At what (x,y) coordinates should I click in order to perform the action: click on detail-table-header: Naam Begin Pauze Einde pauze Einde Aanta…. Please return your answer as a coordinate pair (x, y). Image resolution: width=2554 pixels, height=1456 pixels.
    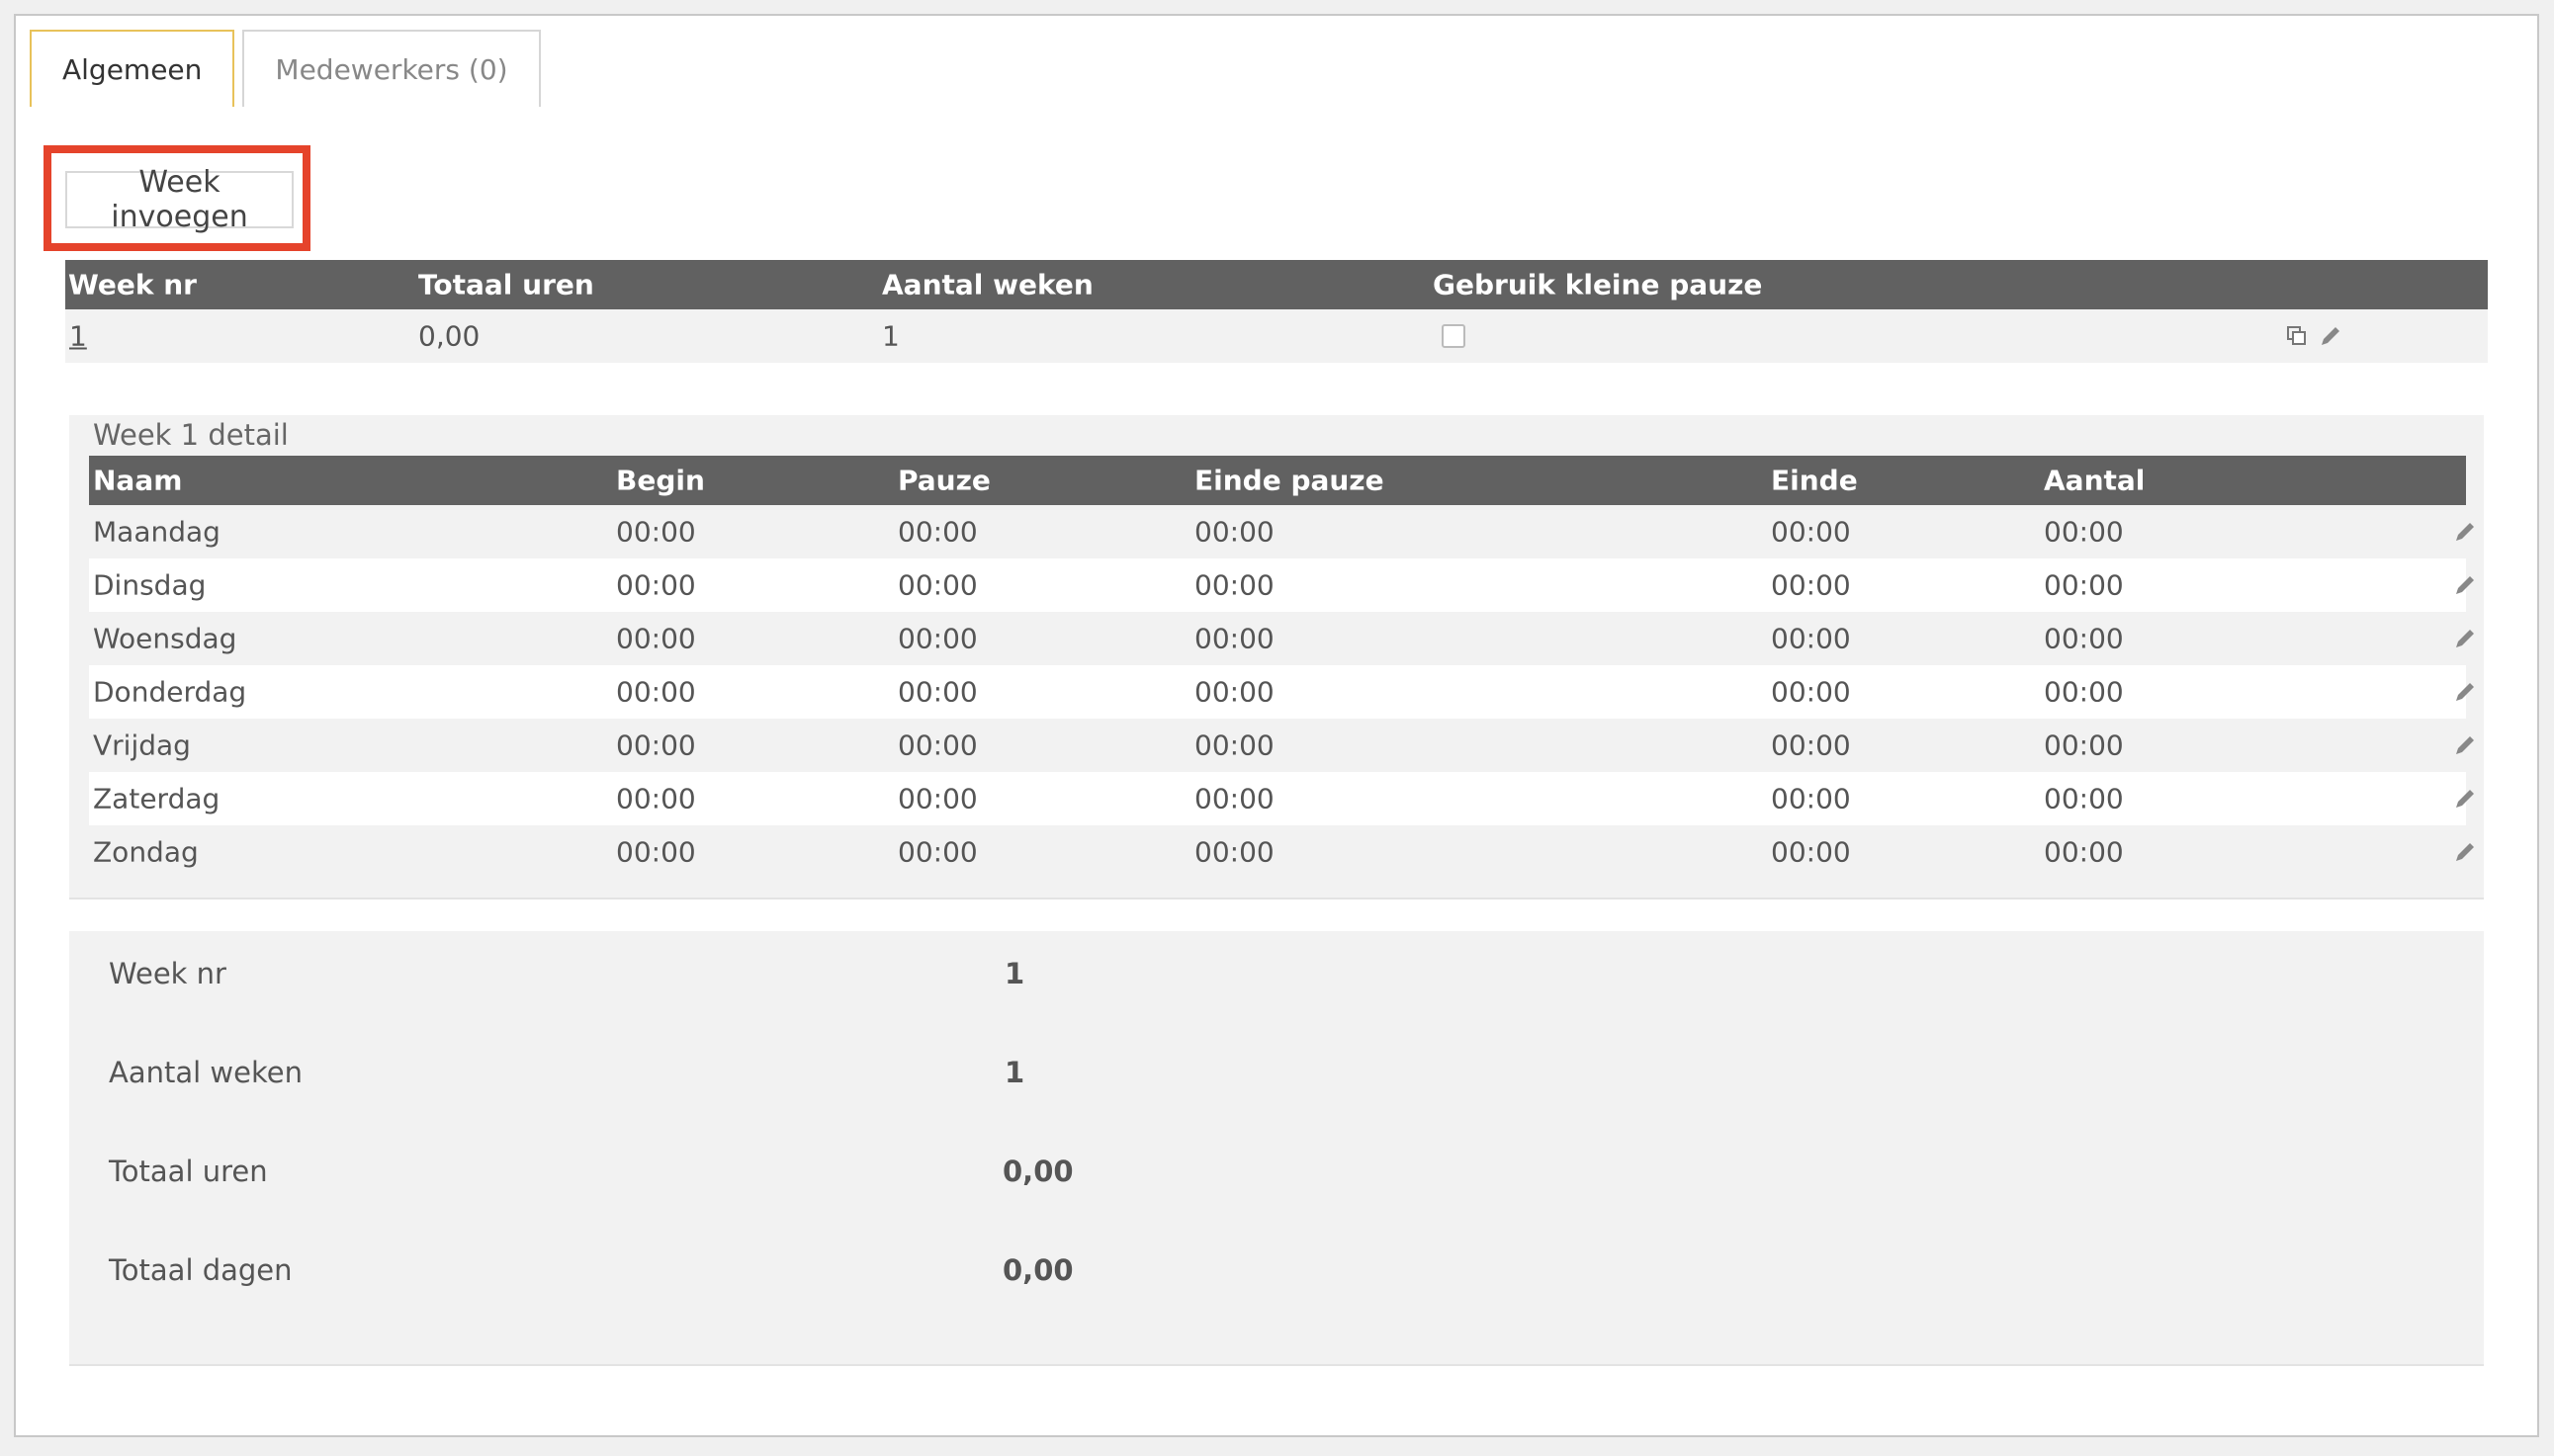
    Looking at the image, I should click on (1277, 480).